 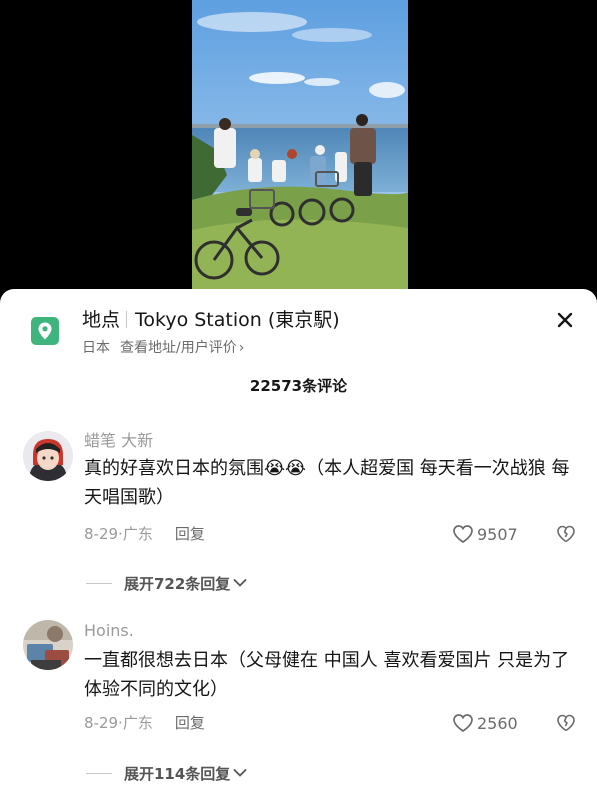 What do you see at coordinates (127, 319) in the screenshot?
I see `title-divider` at bounding box center [127, 319].